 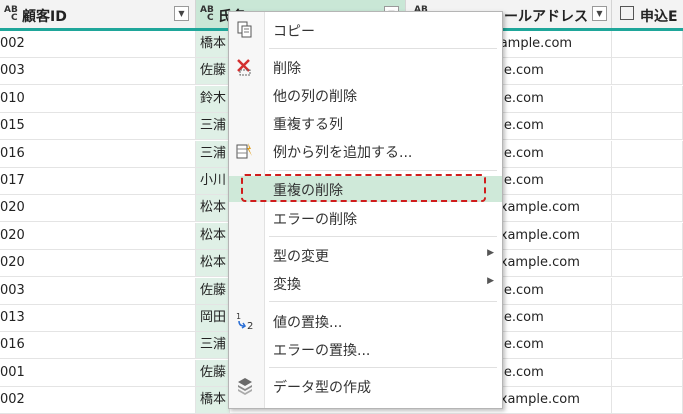 What do you see at coordinates (244, 151) in the screenshot?
I see `column-from-examples-icon` at bounding box center [244, 151].